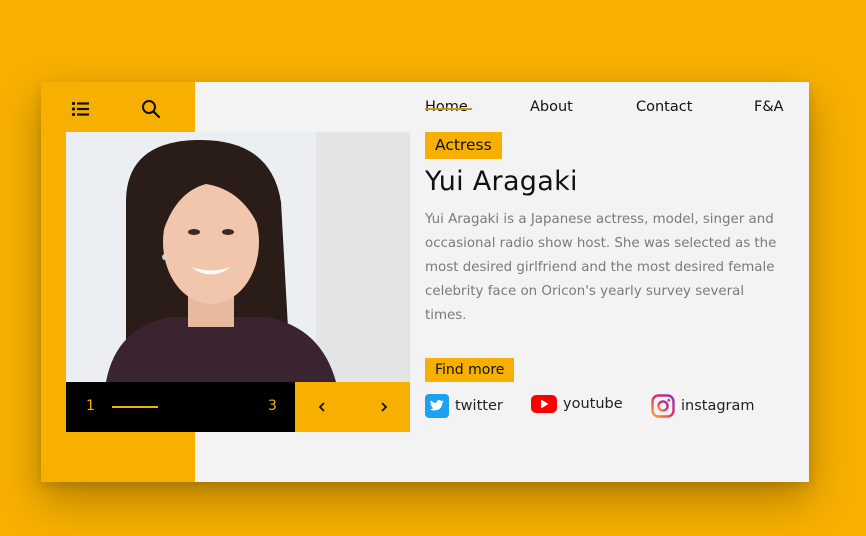  Describe the element at coordinates (352, 407) in the screenshot. I see `slider-nav` at that location.